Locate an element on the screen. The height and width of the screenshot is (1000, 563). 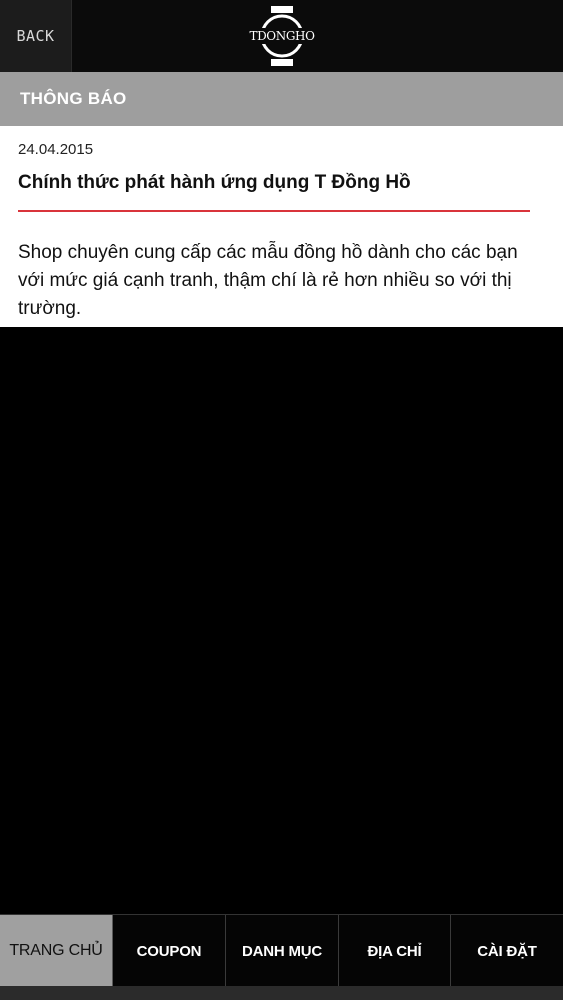
section-header: THÔNG BÁO is located at coordinates (281, 99).